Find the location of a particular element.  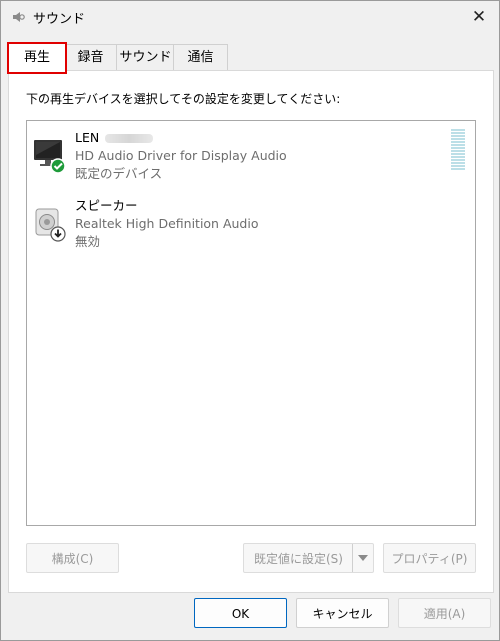

device-text: スピーカー Realtek High Definition Audio 無効 is located at coordinates (166, 224).